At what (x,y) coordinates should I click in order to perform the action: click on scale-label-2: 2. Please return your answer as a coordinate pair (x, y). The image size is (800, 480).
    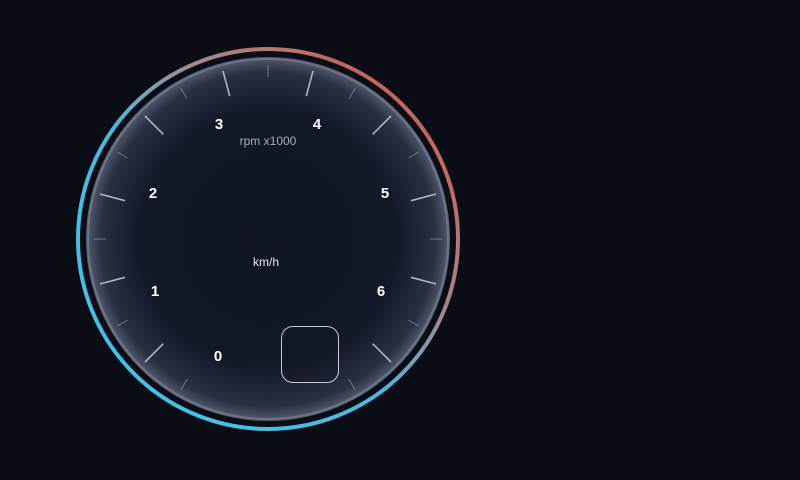
    Looking at the image, I should click on (153, 193).